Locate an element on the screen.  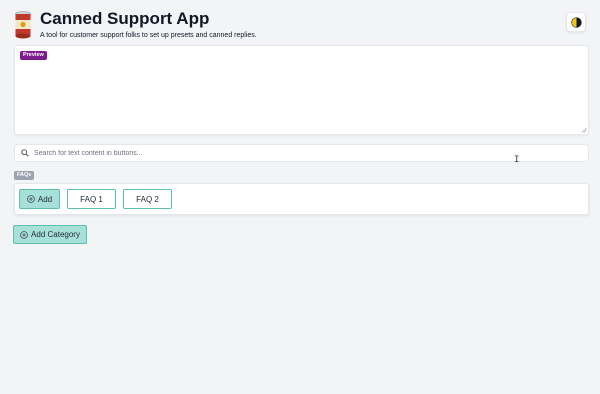
resize-handle-icon is located at coordinates (584, 130).